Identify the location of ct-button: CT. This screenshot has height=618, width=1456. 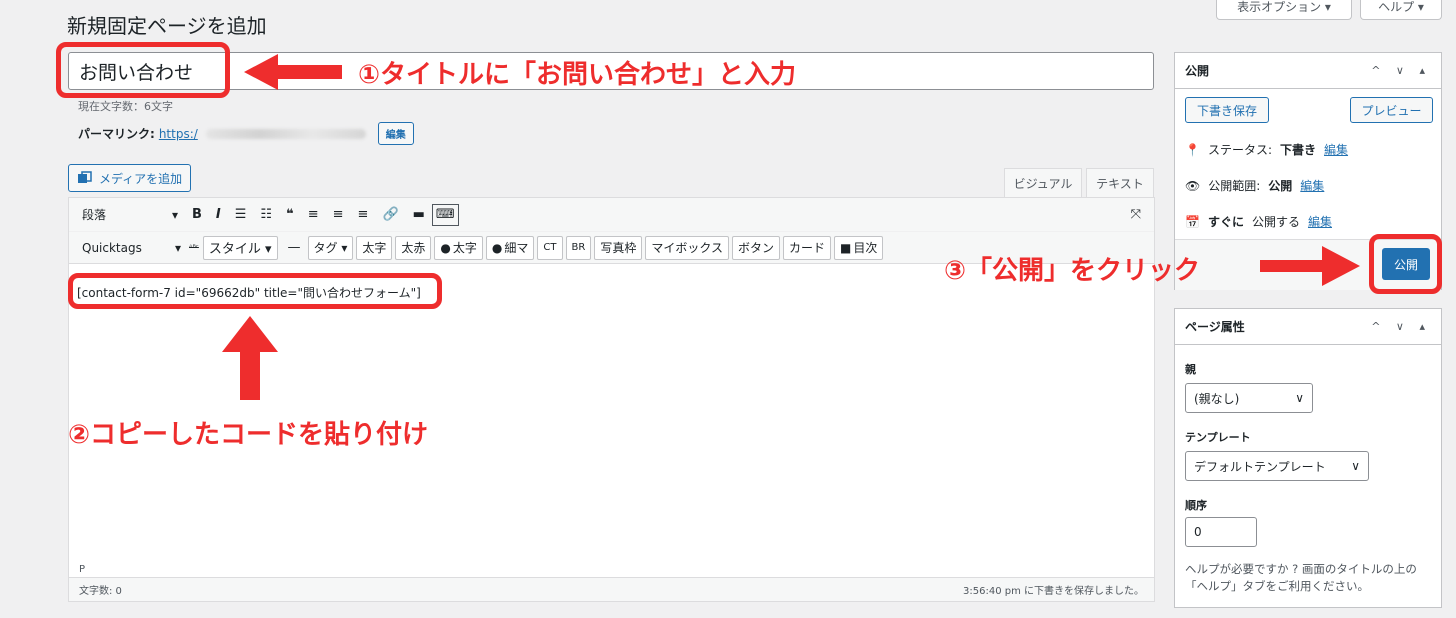
(550, 247).